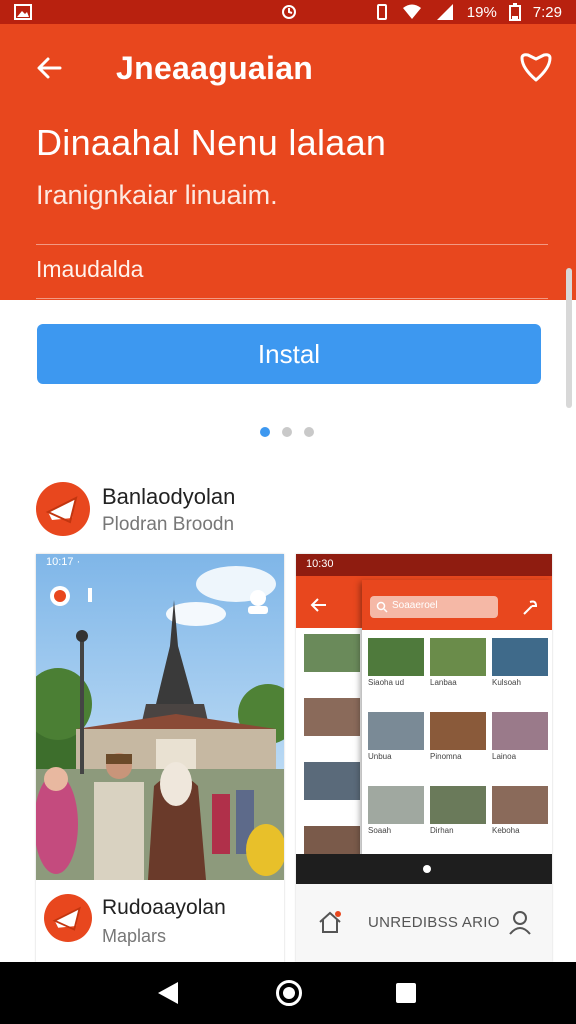 This screenshot has width=576, height=1024. I want to click on app-logo-icon, so click(61, 510).